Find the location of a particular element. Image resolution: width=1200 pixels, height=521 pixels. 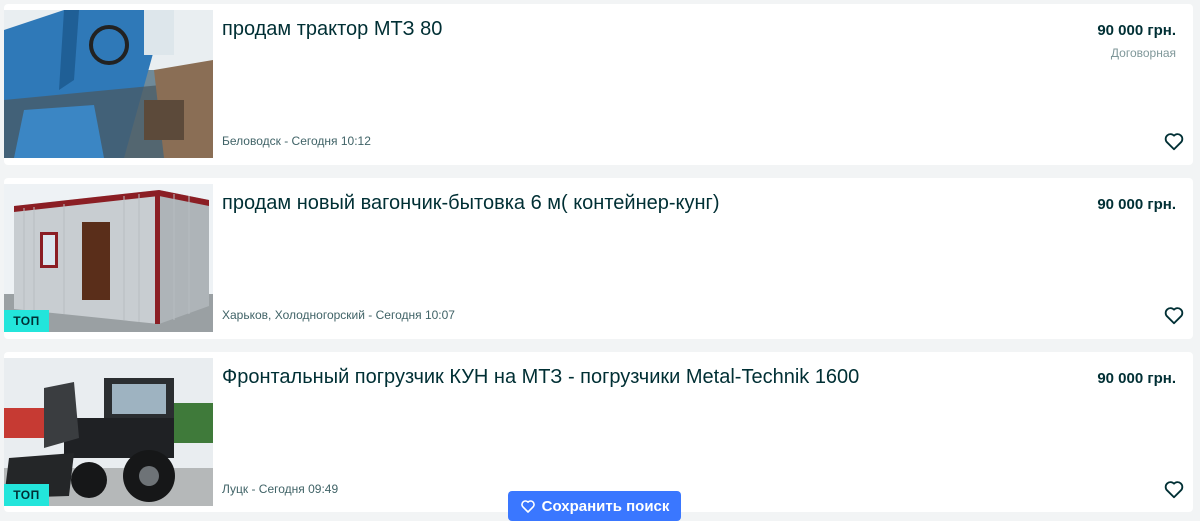

listing-location-date: Харьков, Холодногорский - Сегодня 10:07 is located at coordinates (338, 315).